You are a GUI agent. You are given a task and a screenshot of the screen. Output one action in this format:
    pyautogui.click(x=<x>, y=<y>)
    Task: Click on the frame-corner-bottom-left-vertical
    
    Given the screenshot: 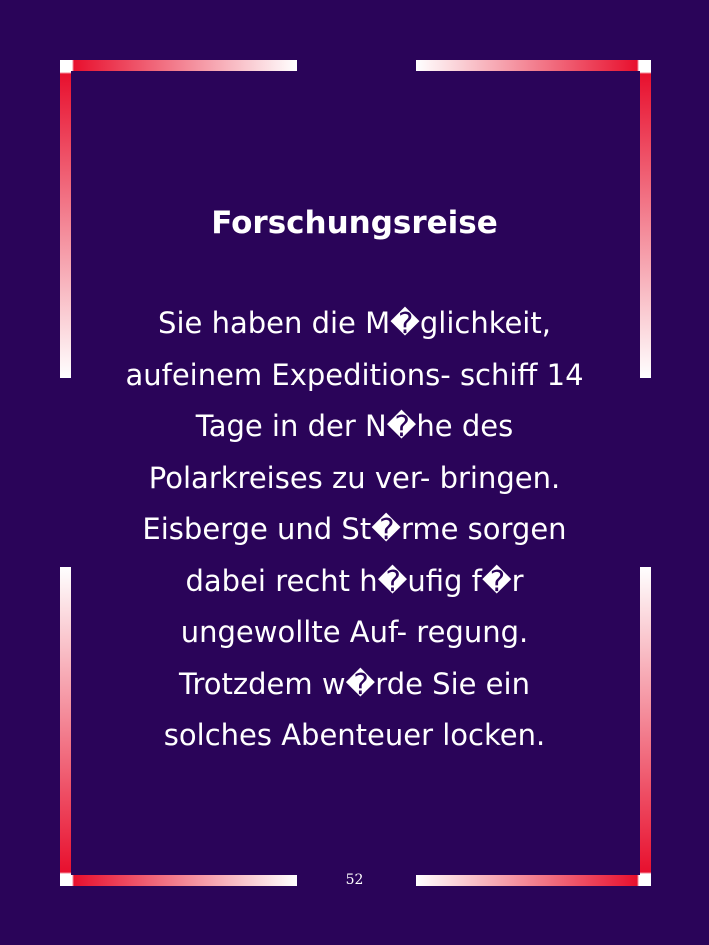 What is the action you would take?
    pyautogui.click(x=65, y=726)
    